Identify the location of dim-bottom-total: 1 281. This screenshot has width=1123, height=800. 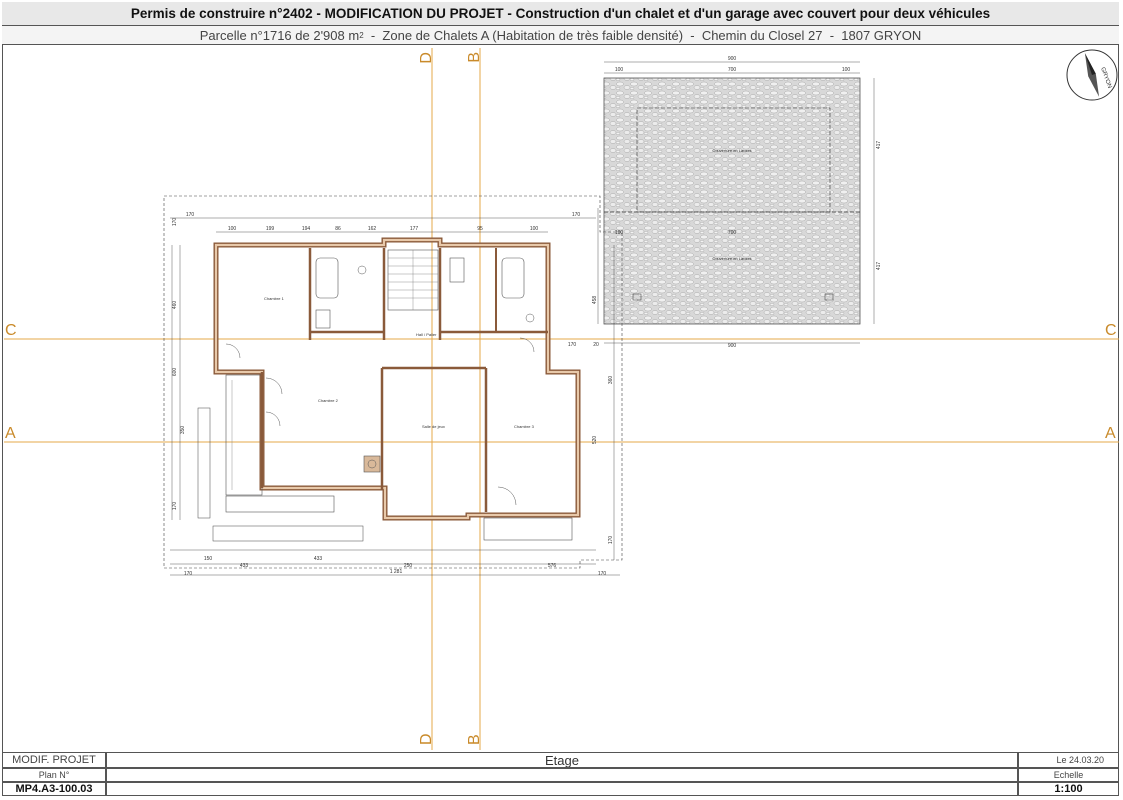
(396, 572).